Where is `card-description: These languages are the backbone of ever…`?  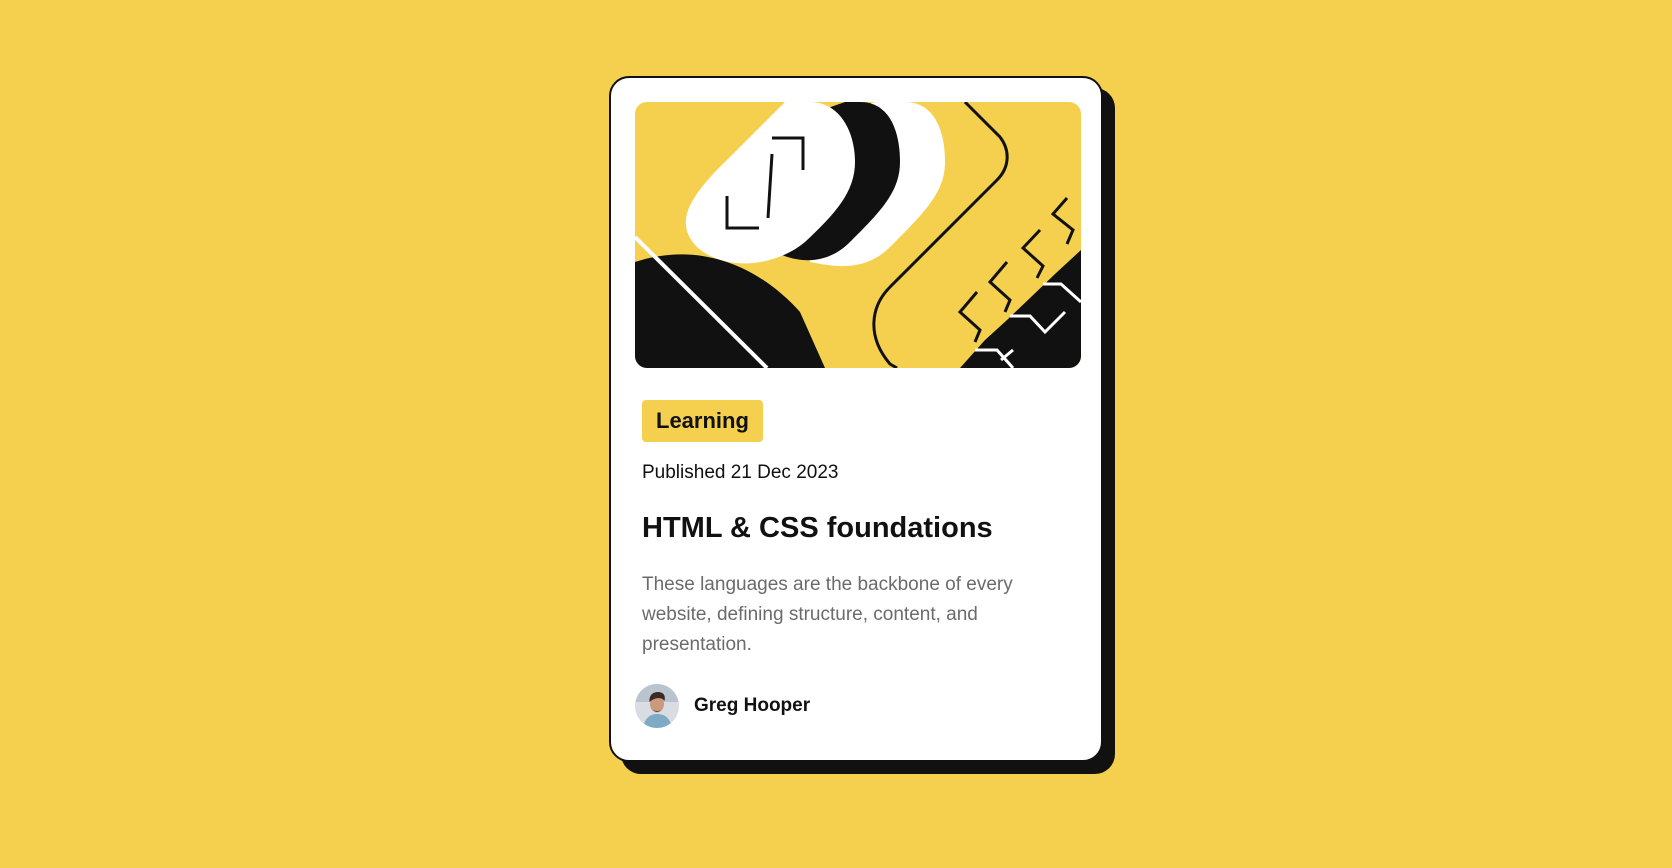
card-description: These languages are the backbone of ever… is located at coordinates (827, 614).